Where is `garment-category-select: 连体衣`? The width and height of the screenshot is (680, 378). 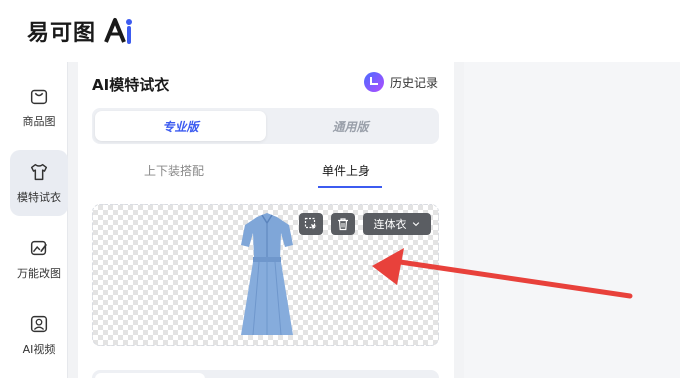
garment-category-select: 连体衣 is located at coordinates (397, 224).